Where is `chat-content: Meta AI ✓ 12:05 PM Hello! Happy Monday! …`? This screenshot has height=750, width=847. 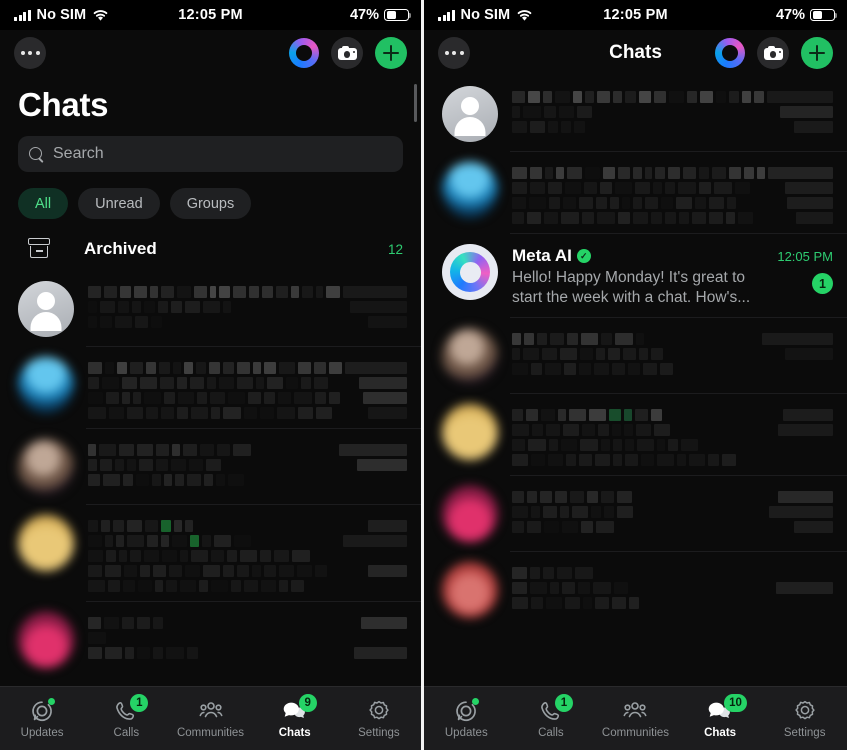
chat-content: Meta AI ✓ 12:05 PM Hello! Happy Monday! … is located at coordinates (665, 276).